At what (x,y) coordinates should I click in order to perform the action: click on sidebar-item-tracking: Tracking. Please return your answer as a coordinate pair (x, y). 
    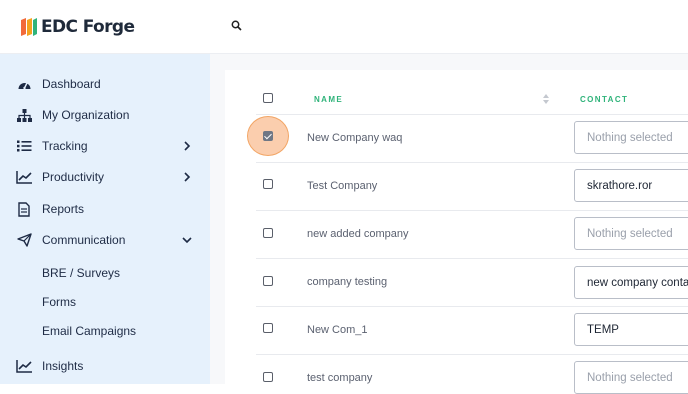
    Looking at the image, I should click on (105, 146).